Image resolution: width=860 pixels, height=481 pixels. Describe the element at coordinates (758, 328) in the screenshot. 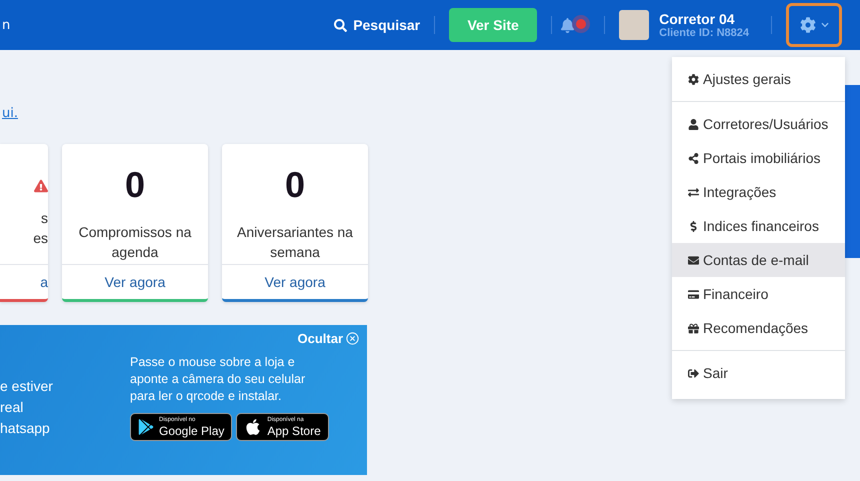

I see `menu-item: Recomendações` at that location.